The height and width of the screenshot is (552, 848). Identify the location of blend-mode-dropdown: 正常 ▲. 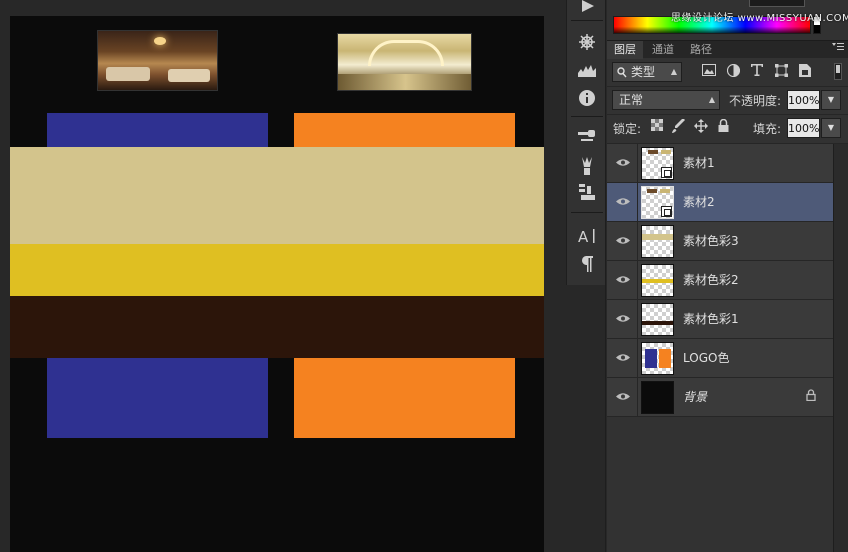
(666, 100).